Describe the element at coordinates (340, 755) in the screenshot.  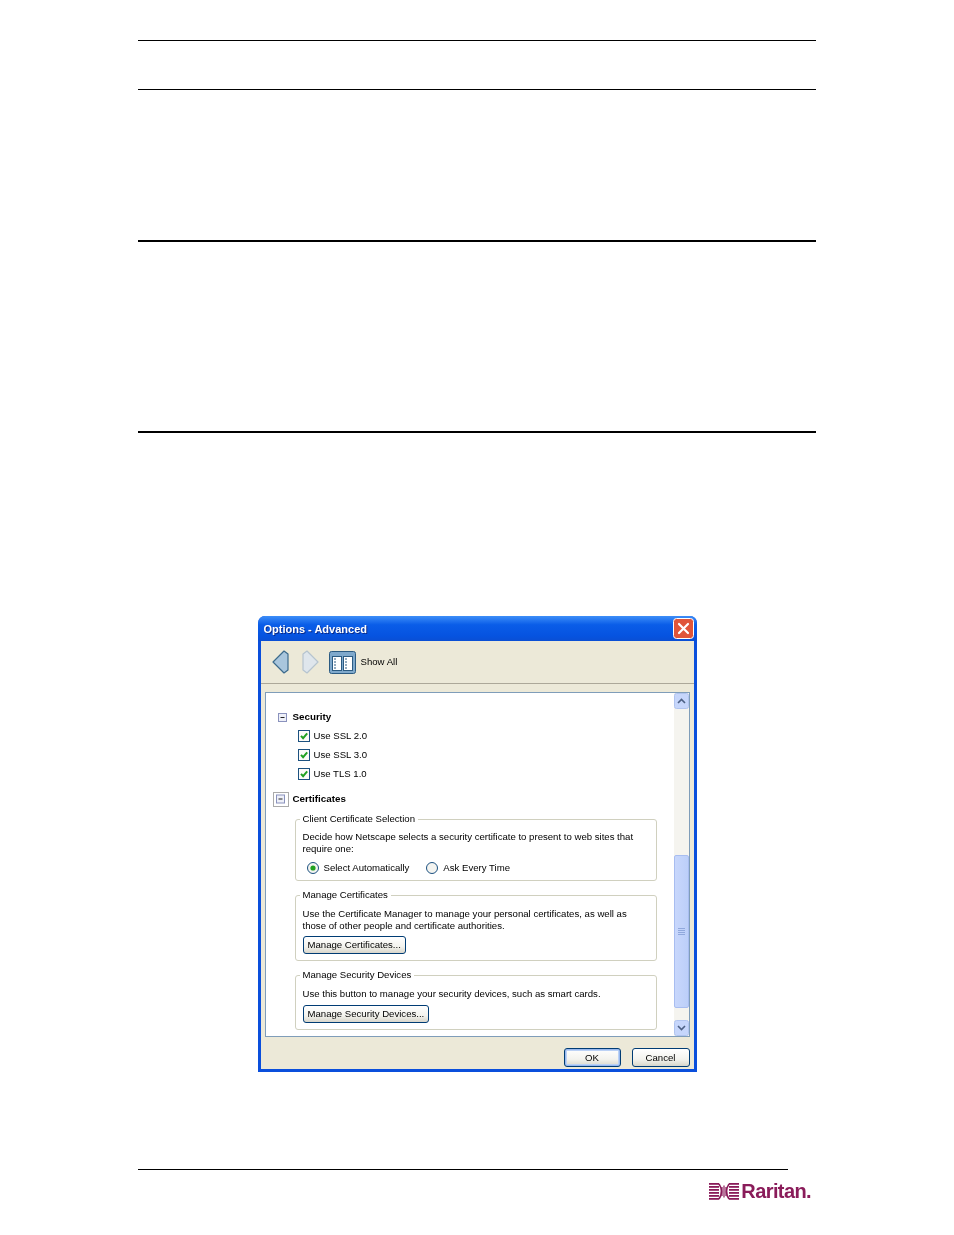
I see `option-label: Use SSL 3.0` at that location.